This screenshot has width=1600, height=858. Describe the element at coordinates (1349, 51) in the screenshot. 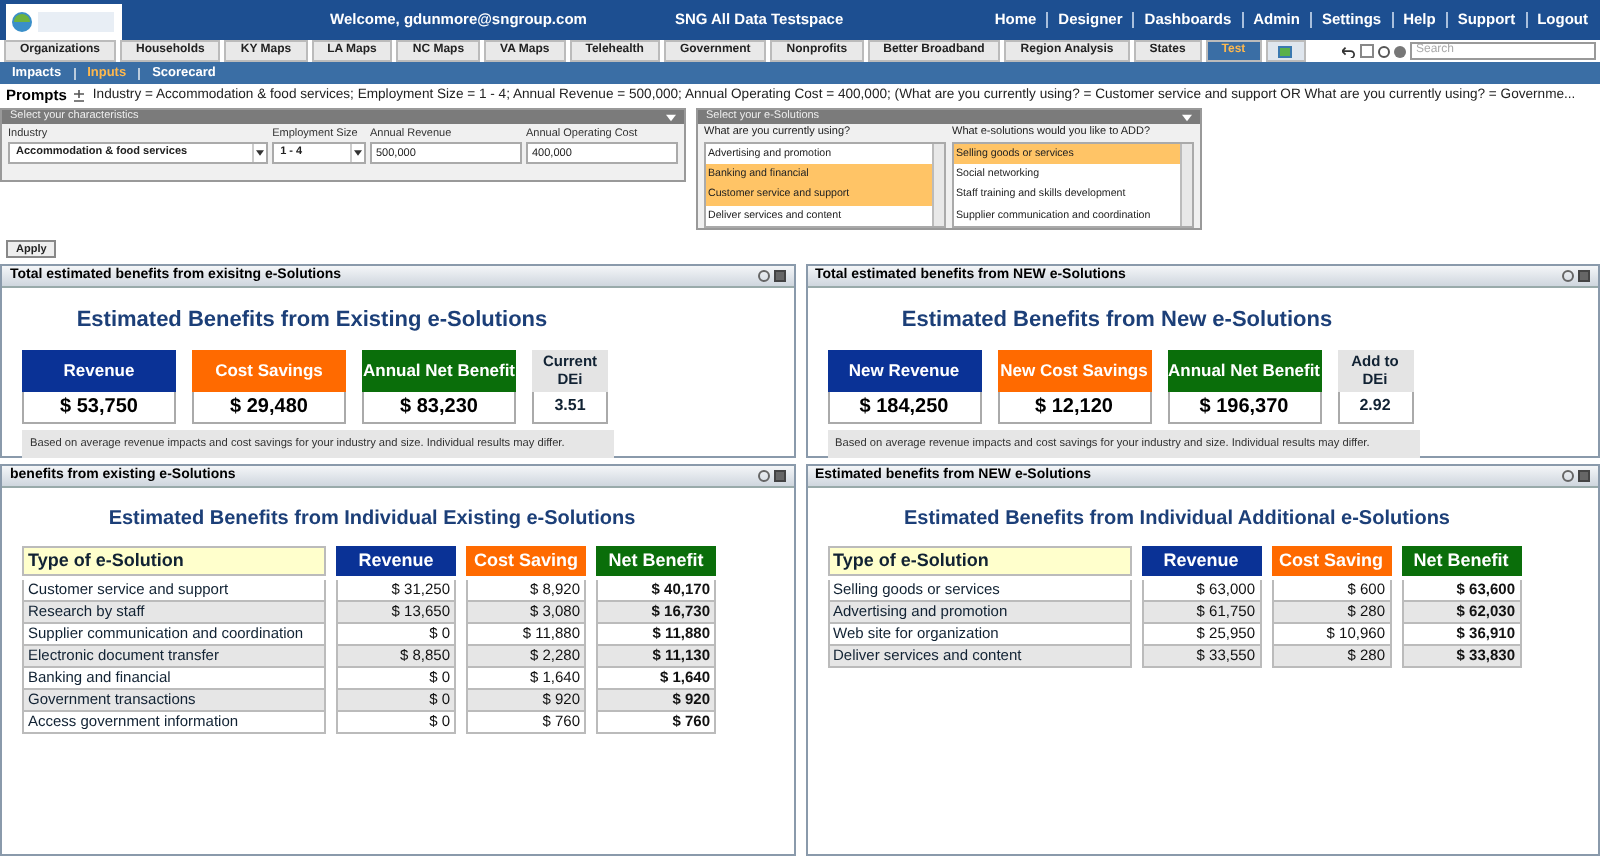

I see `undo-icon` at that location.